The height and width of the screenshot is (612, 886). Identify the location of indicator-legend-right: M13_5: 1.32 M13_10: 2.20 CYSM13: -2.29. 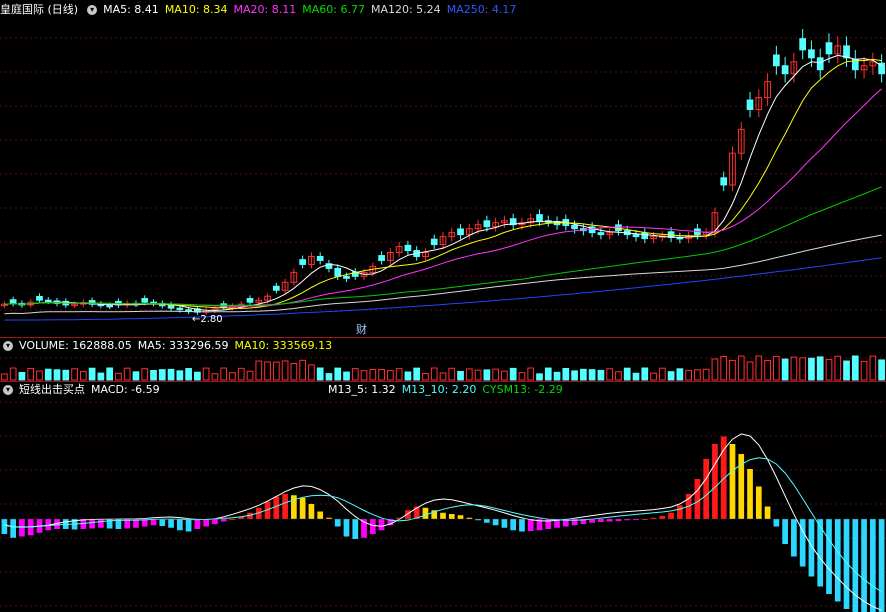
(448, 390).